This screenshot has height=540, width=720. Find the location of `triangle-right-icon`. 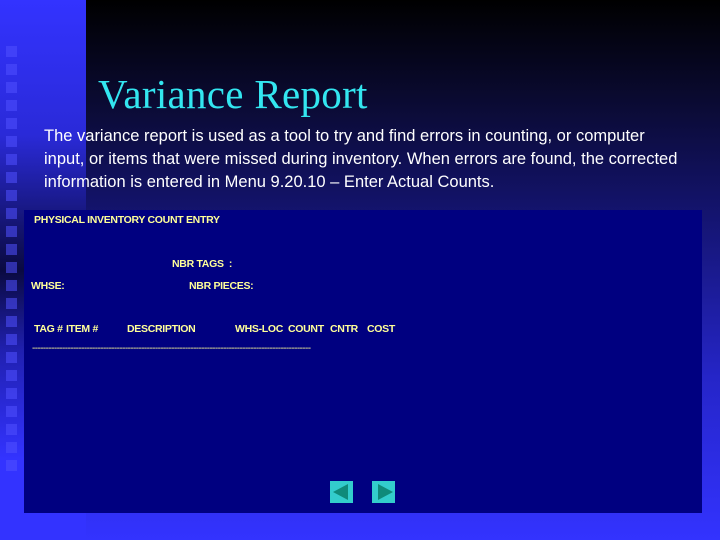

triangle-right-icon is located at coordinates (385, 492).